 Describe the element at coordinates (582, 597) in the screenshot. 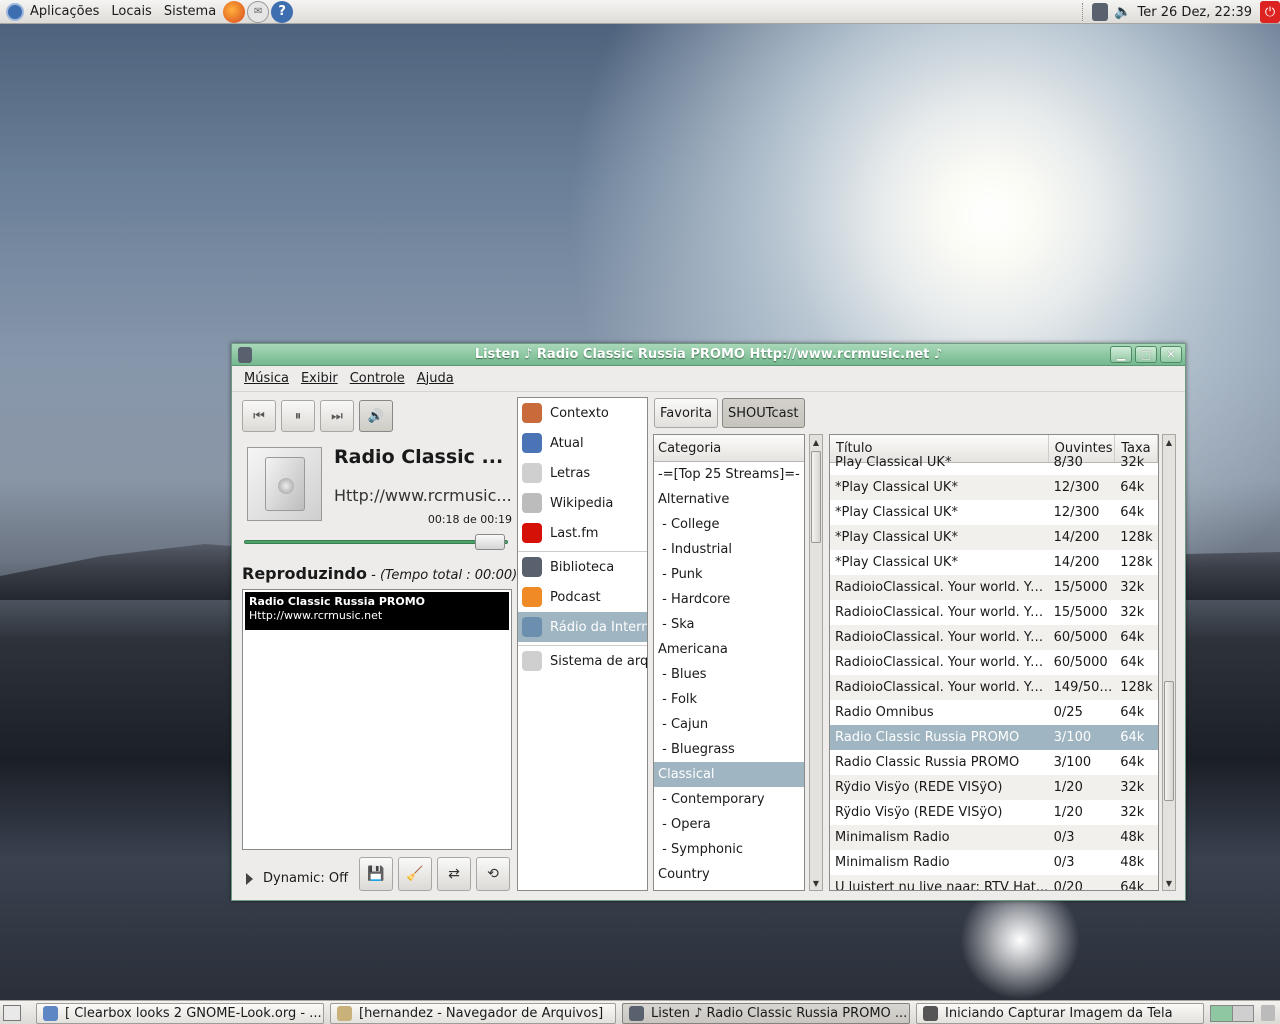

I see `source-item-rss: Podcast` at that location.